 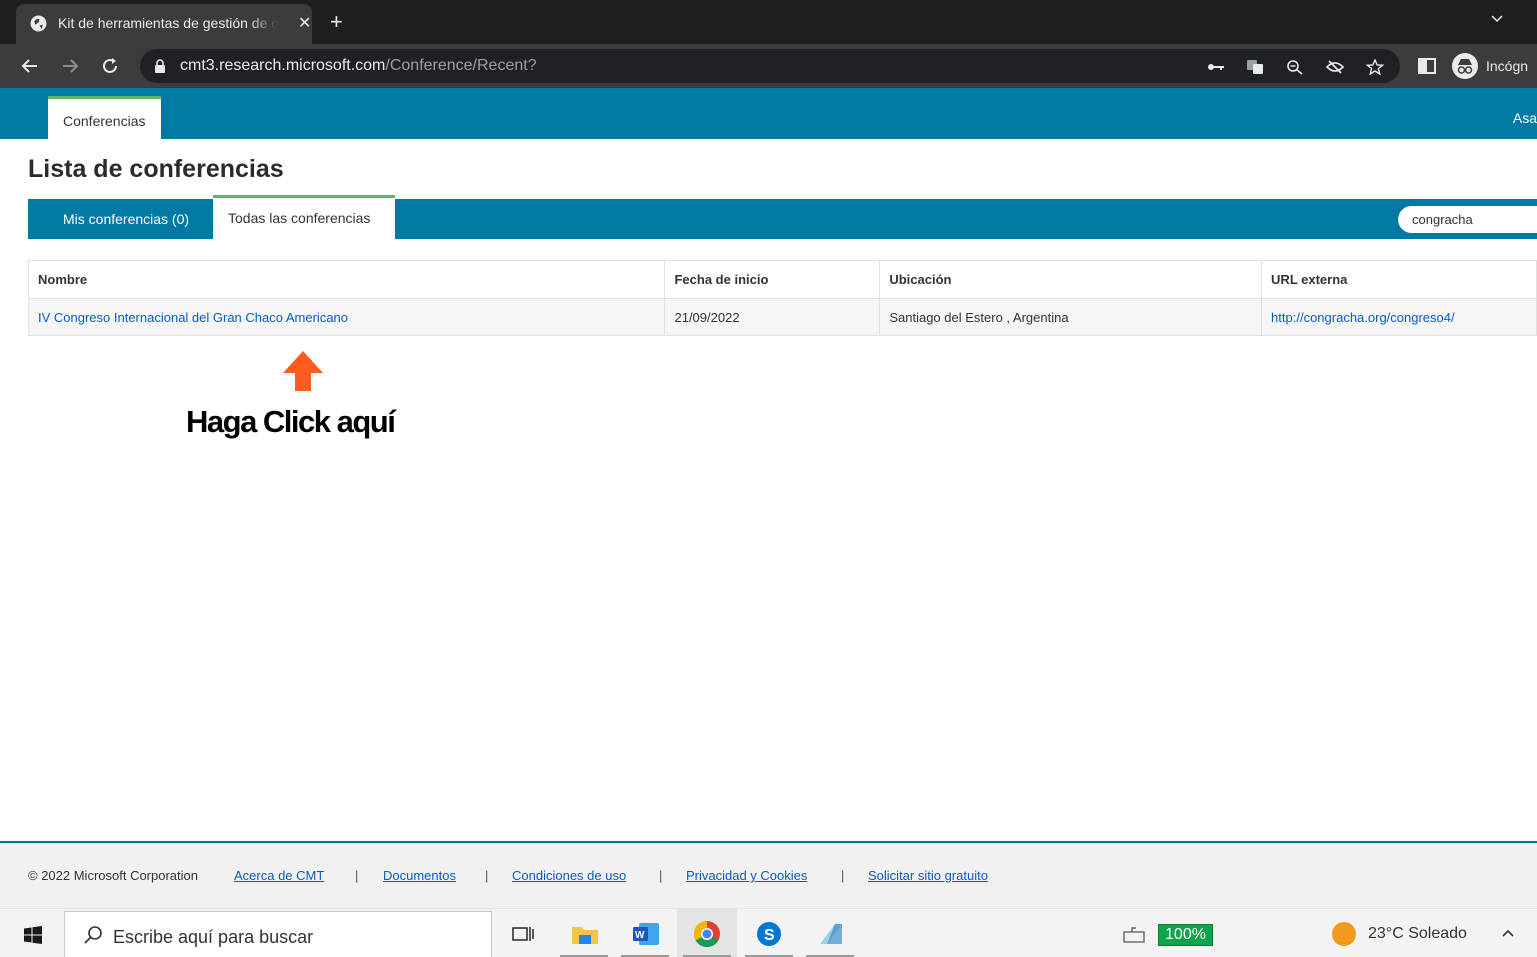 I want to click on eye-off-icon, so click(x=1335, y=67).